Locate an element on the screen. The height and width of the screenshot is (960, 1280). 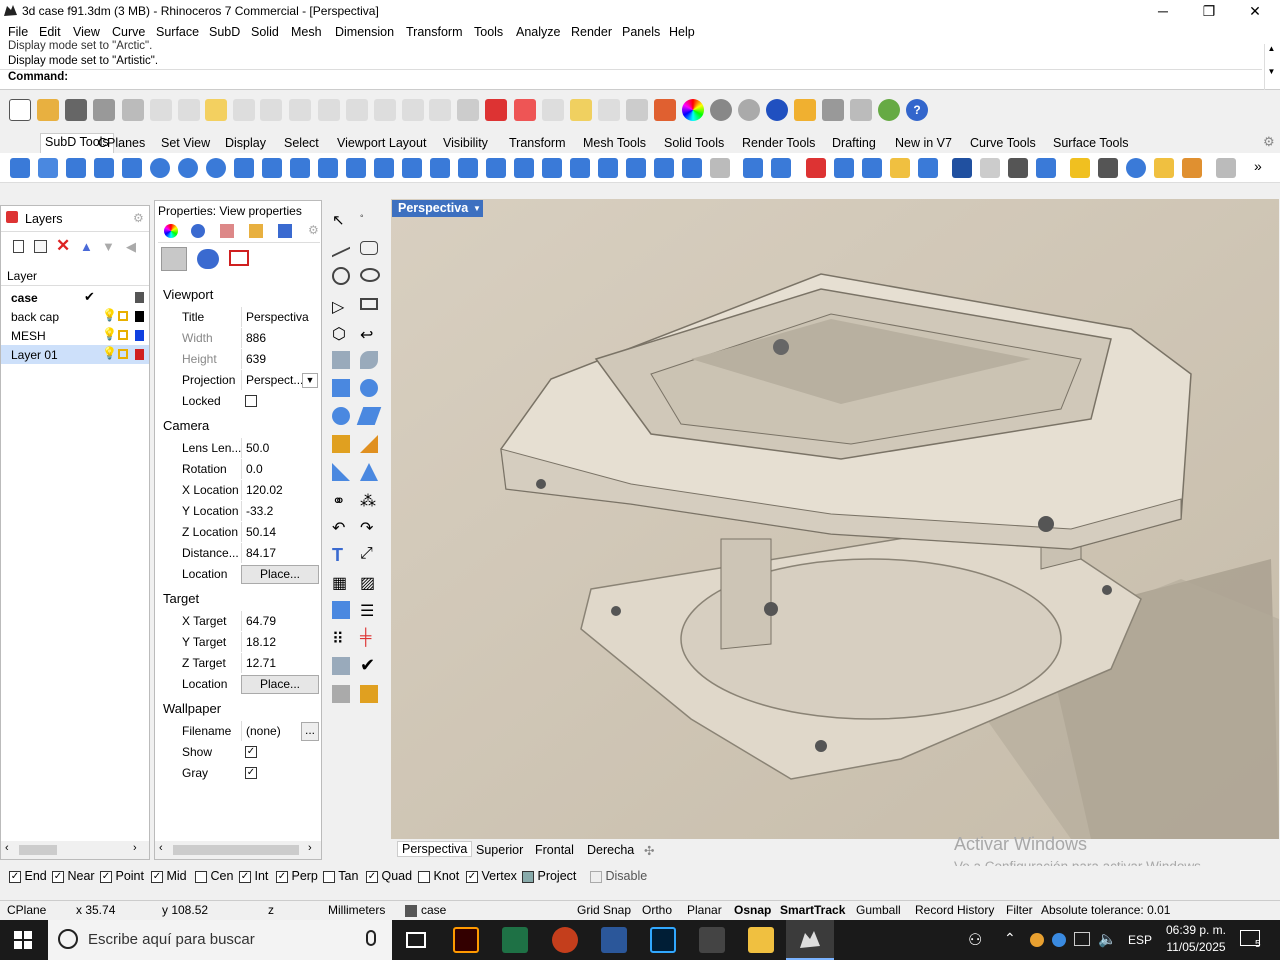
subd-editing-icon is located at coordinates (1108, 168).